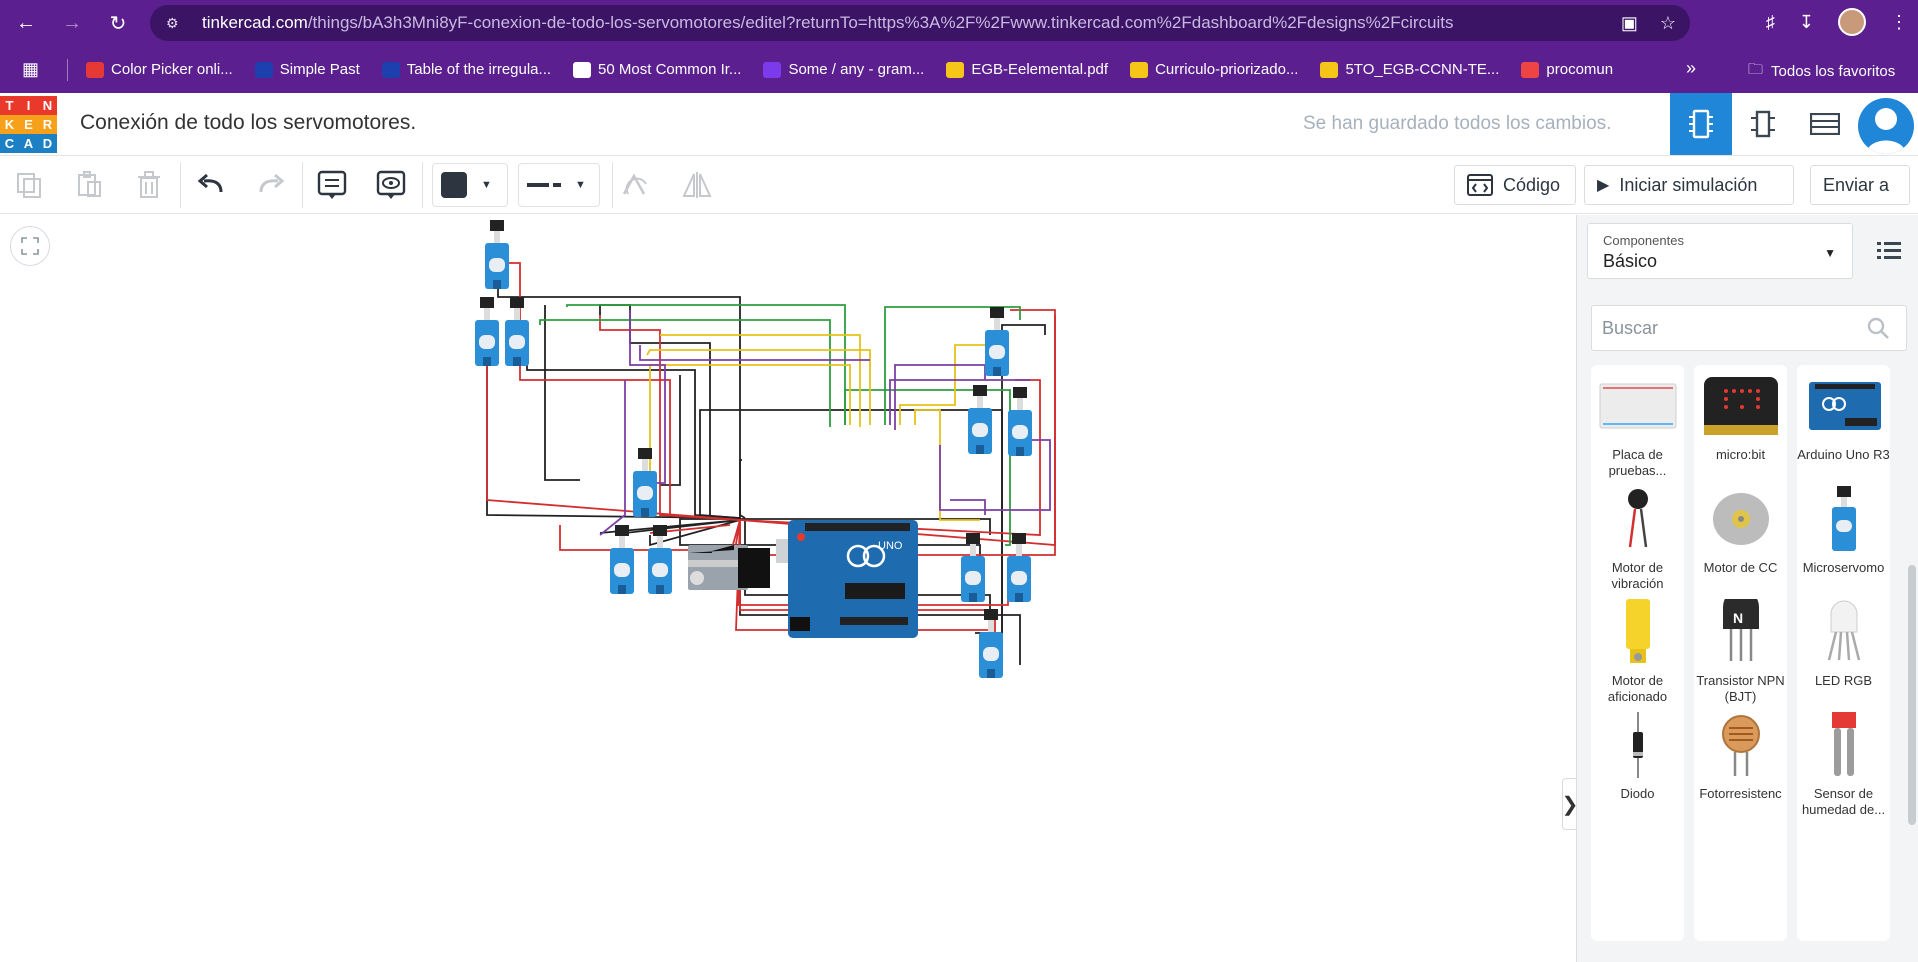 The height and width of the screenshot is (962, 1918). Describe the element at coordinates (1843, 540) in the screenshot. I see `component-card: Microservomo` at that location.